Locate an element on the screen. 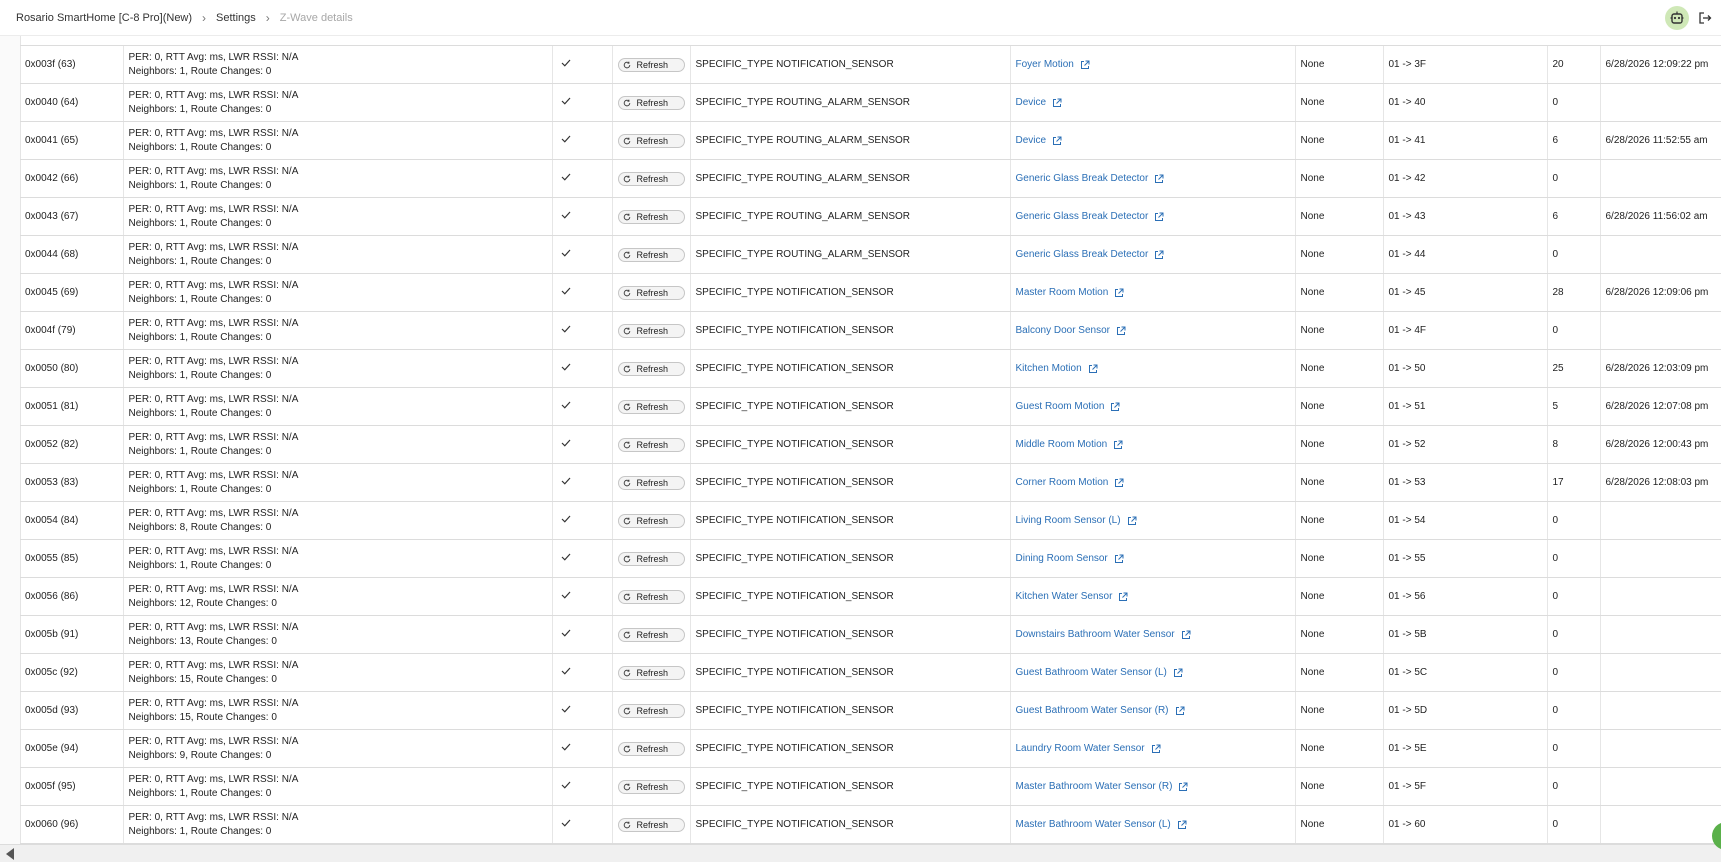  left-scroll-strip is located at coordinates (10, 440).